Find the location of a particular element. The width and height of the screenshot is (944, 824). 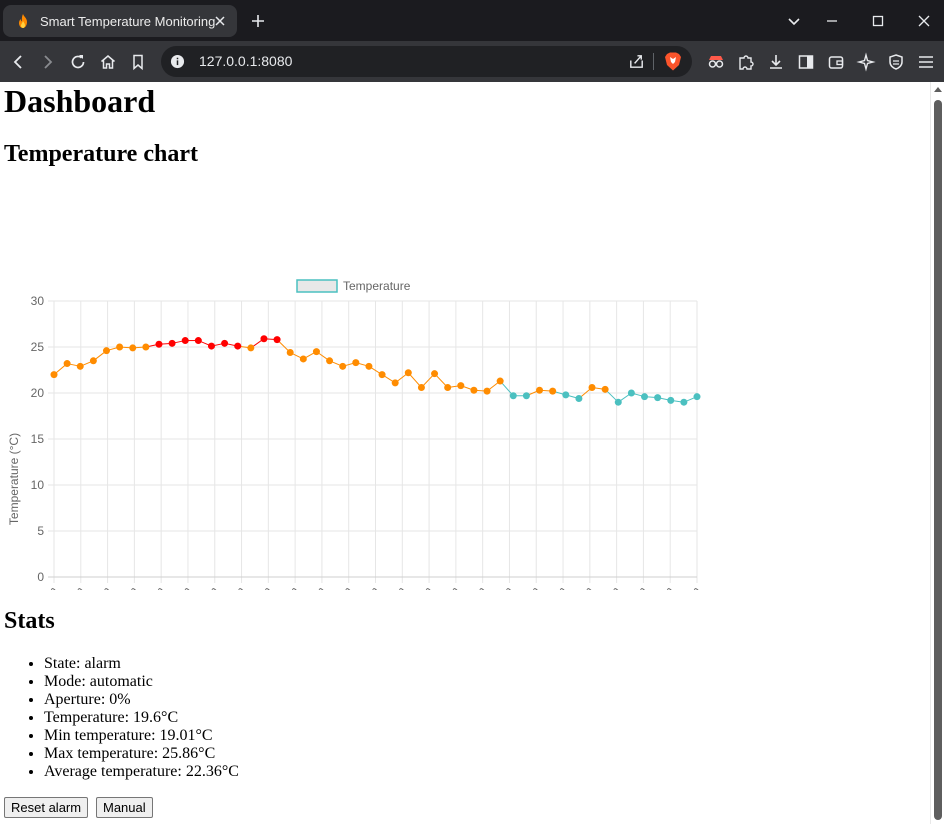

forward-icon is located at coordinates (48, 62).